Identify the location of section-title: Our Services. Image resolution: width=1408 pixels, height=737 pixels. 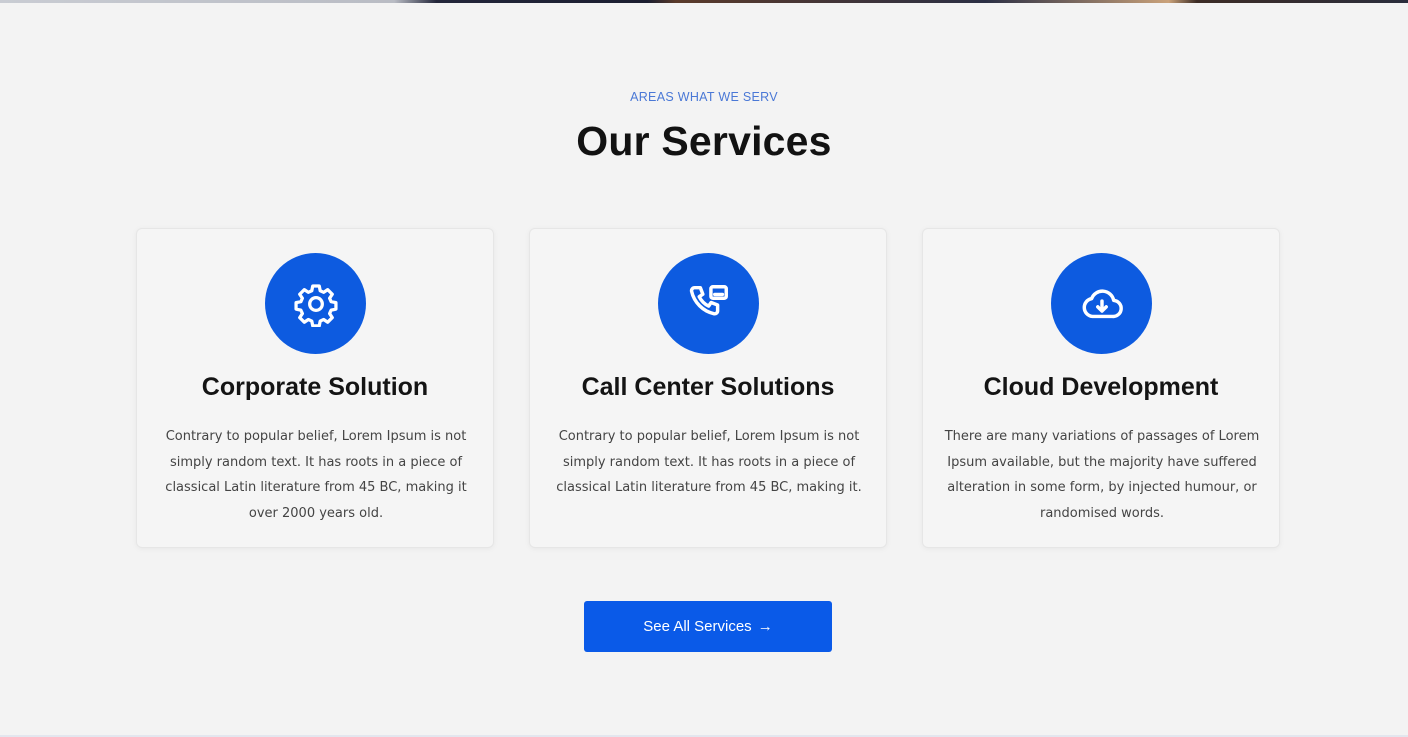
(704, 141).